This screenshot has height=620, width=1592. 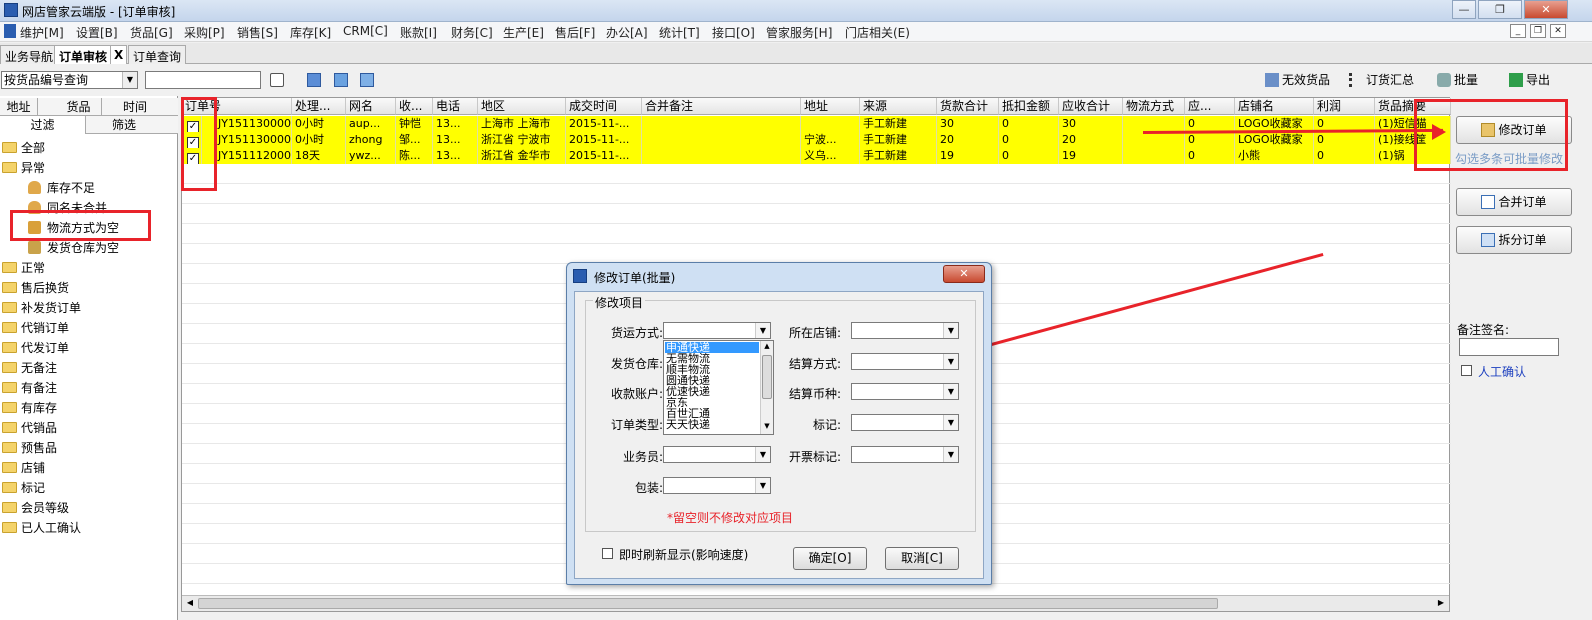 I want to click on menu-interface: 接口[O], so click(x=733, y=32).